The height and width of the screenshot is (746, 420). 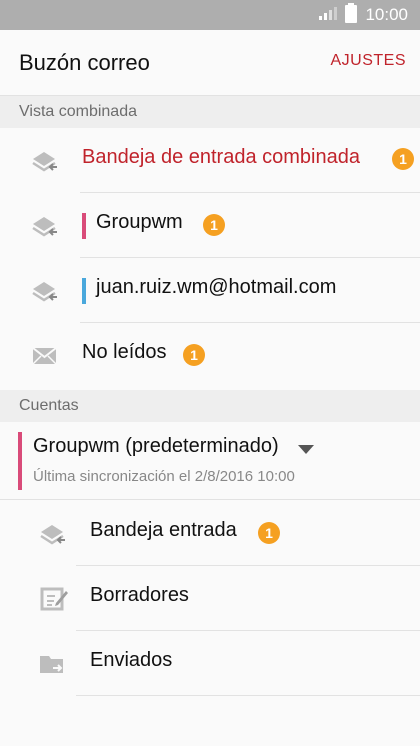 I want to click on groupwm-inbox-item: Groupwm 1, so click(x=210, y=225).